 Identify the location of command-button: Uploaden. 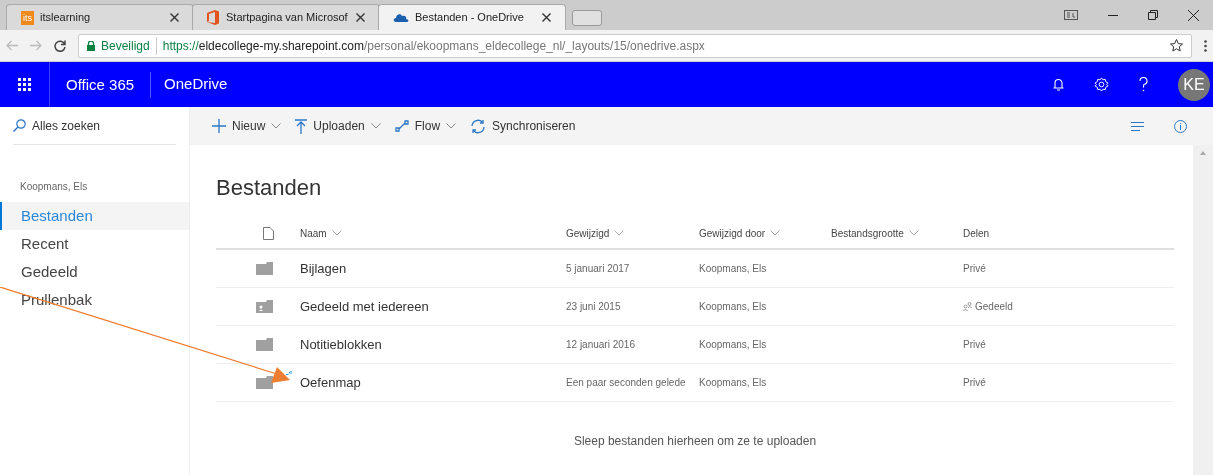
(338, 126).